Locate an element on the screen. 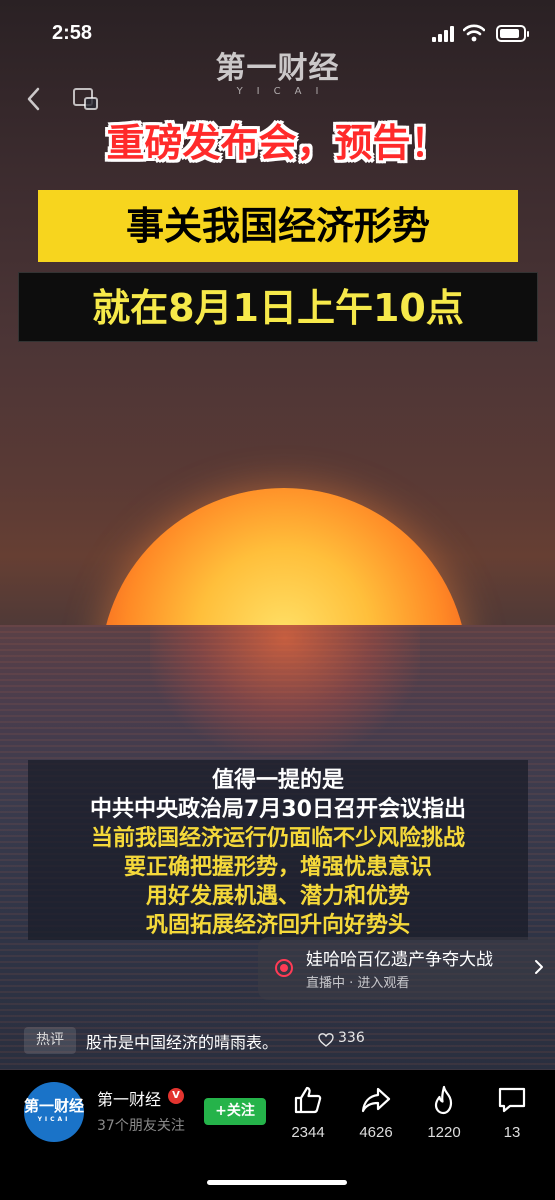  caption-line: 要正确把握形势，增强忧患意识 is located at coordinates (277, 867).